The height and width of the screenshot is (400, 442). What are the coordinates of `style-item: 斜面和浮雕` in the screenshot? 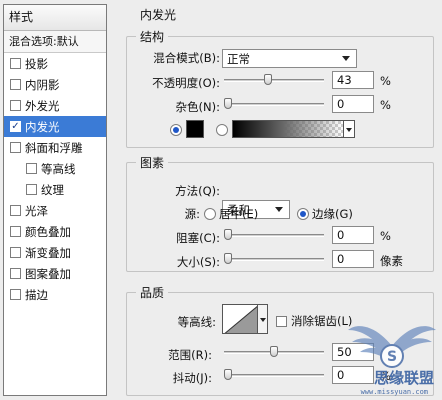 It's located at (55, 147).